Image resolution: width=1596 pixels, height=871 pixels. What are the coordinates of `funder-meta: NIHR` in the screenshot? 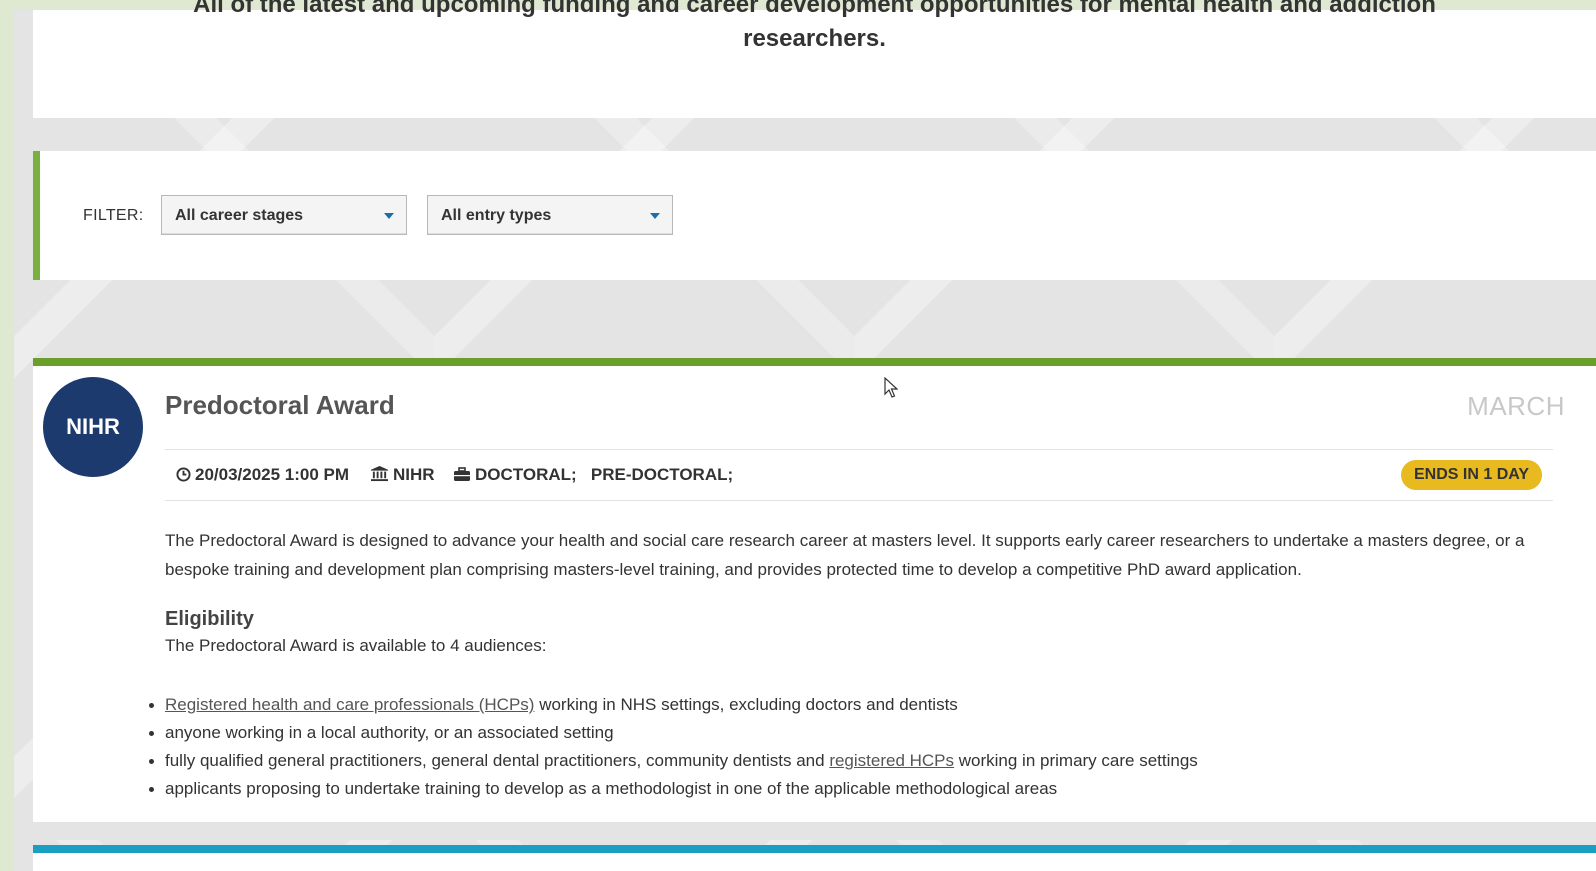 It's located at (402, 475).